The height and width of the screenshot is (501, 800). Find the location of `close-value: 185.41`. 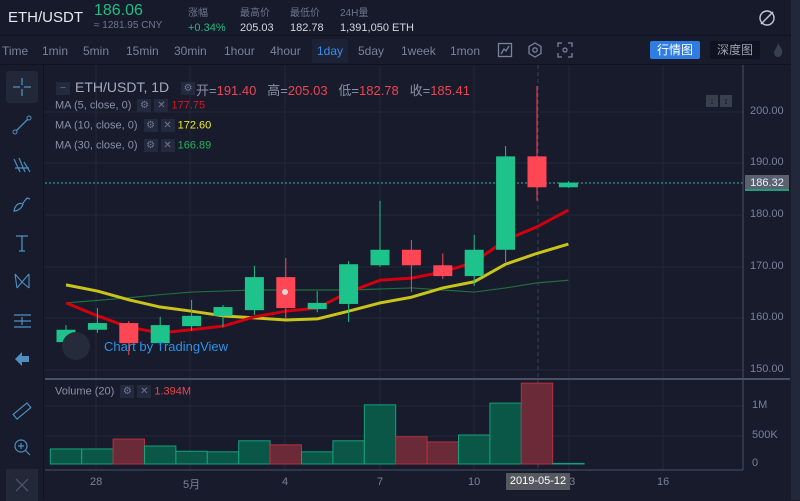

close-value: 185.41 is located at coordinates (450, 90).